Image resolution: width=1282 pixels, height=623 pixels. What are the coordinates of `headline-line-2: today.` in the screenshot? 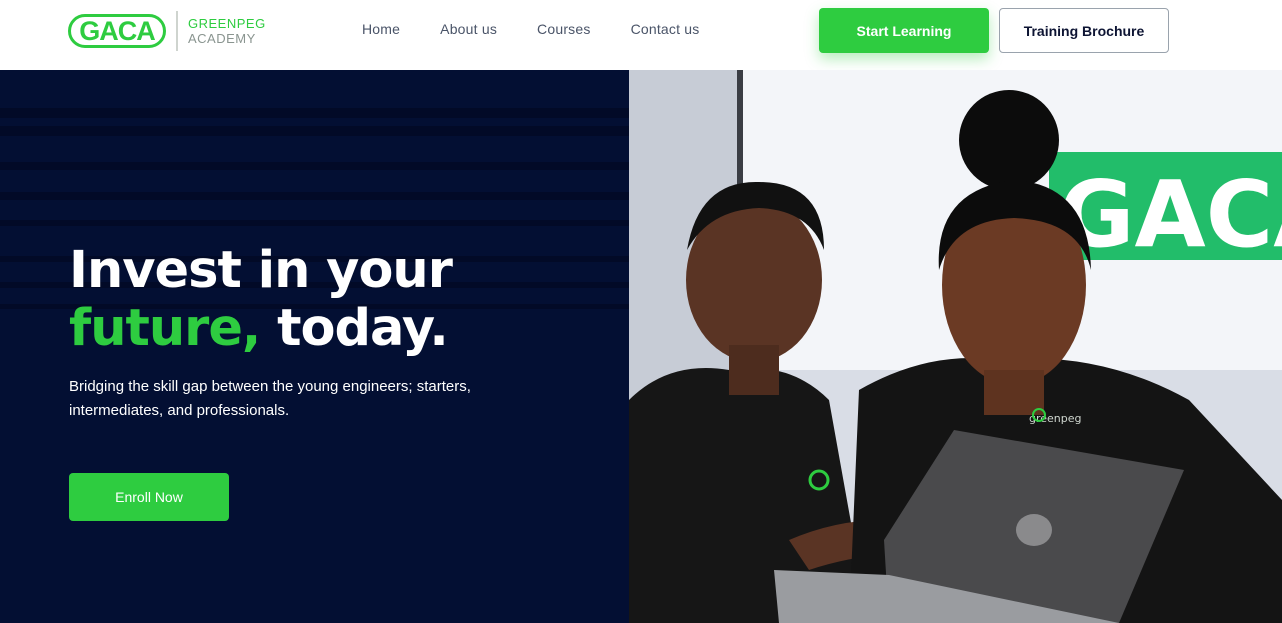 It's located at (354, 328).